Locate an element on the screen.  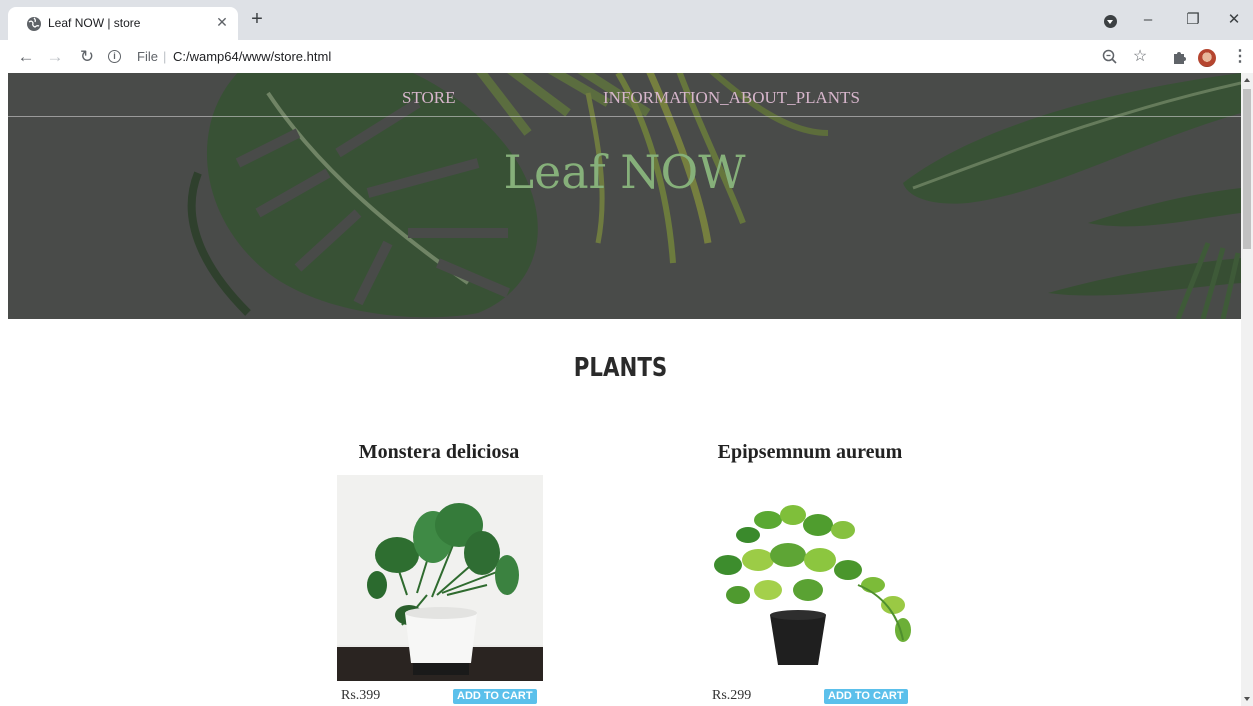
url-scheme: File is located at coordinates (147, 56).